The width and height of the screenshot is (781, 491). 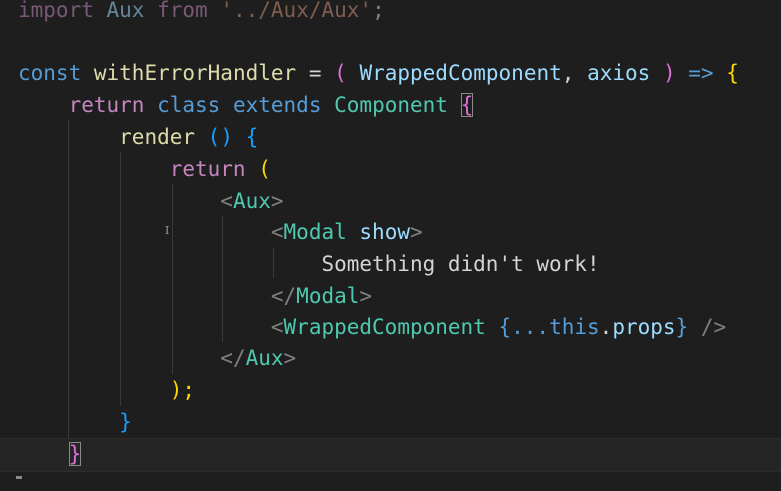 I want to click on code-line-7: <Aux>, so click(x=151, y=201).